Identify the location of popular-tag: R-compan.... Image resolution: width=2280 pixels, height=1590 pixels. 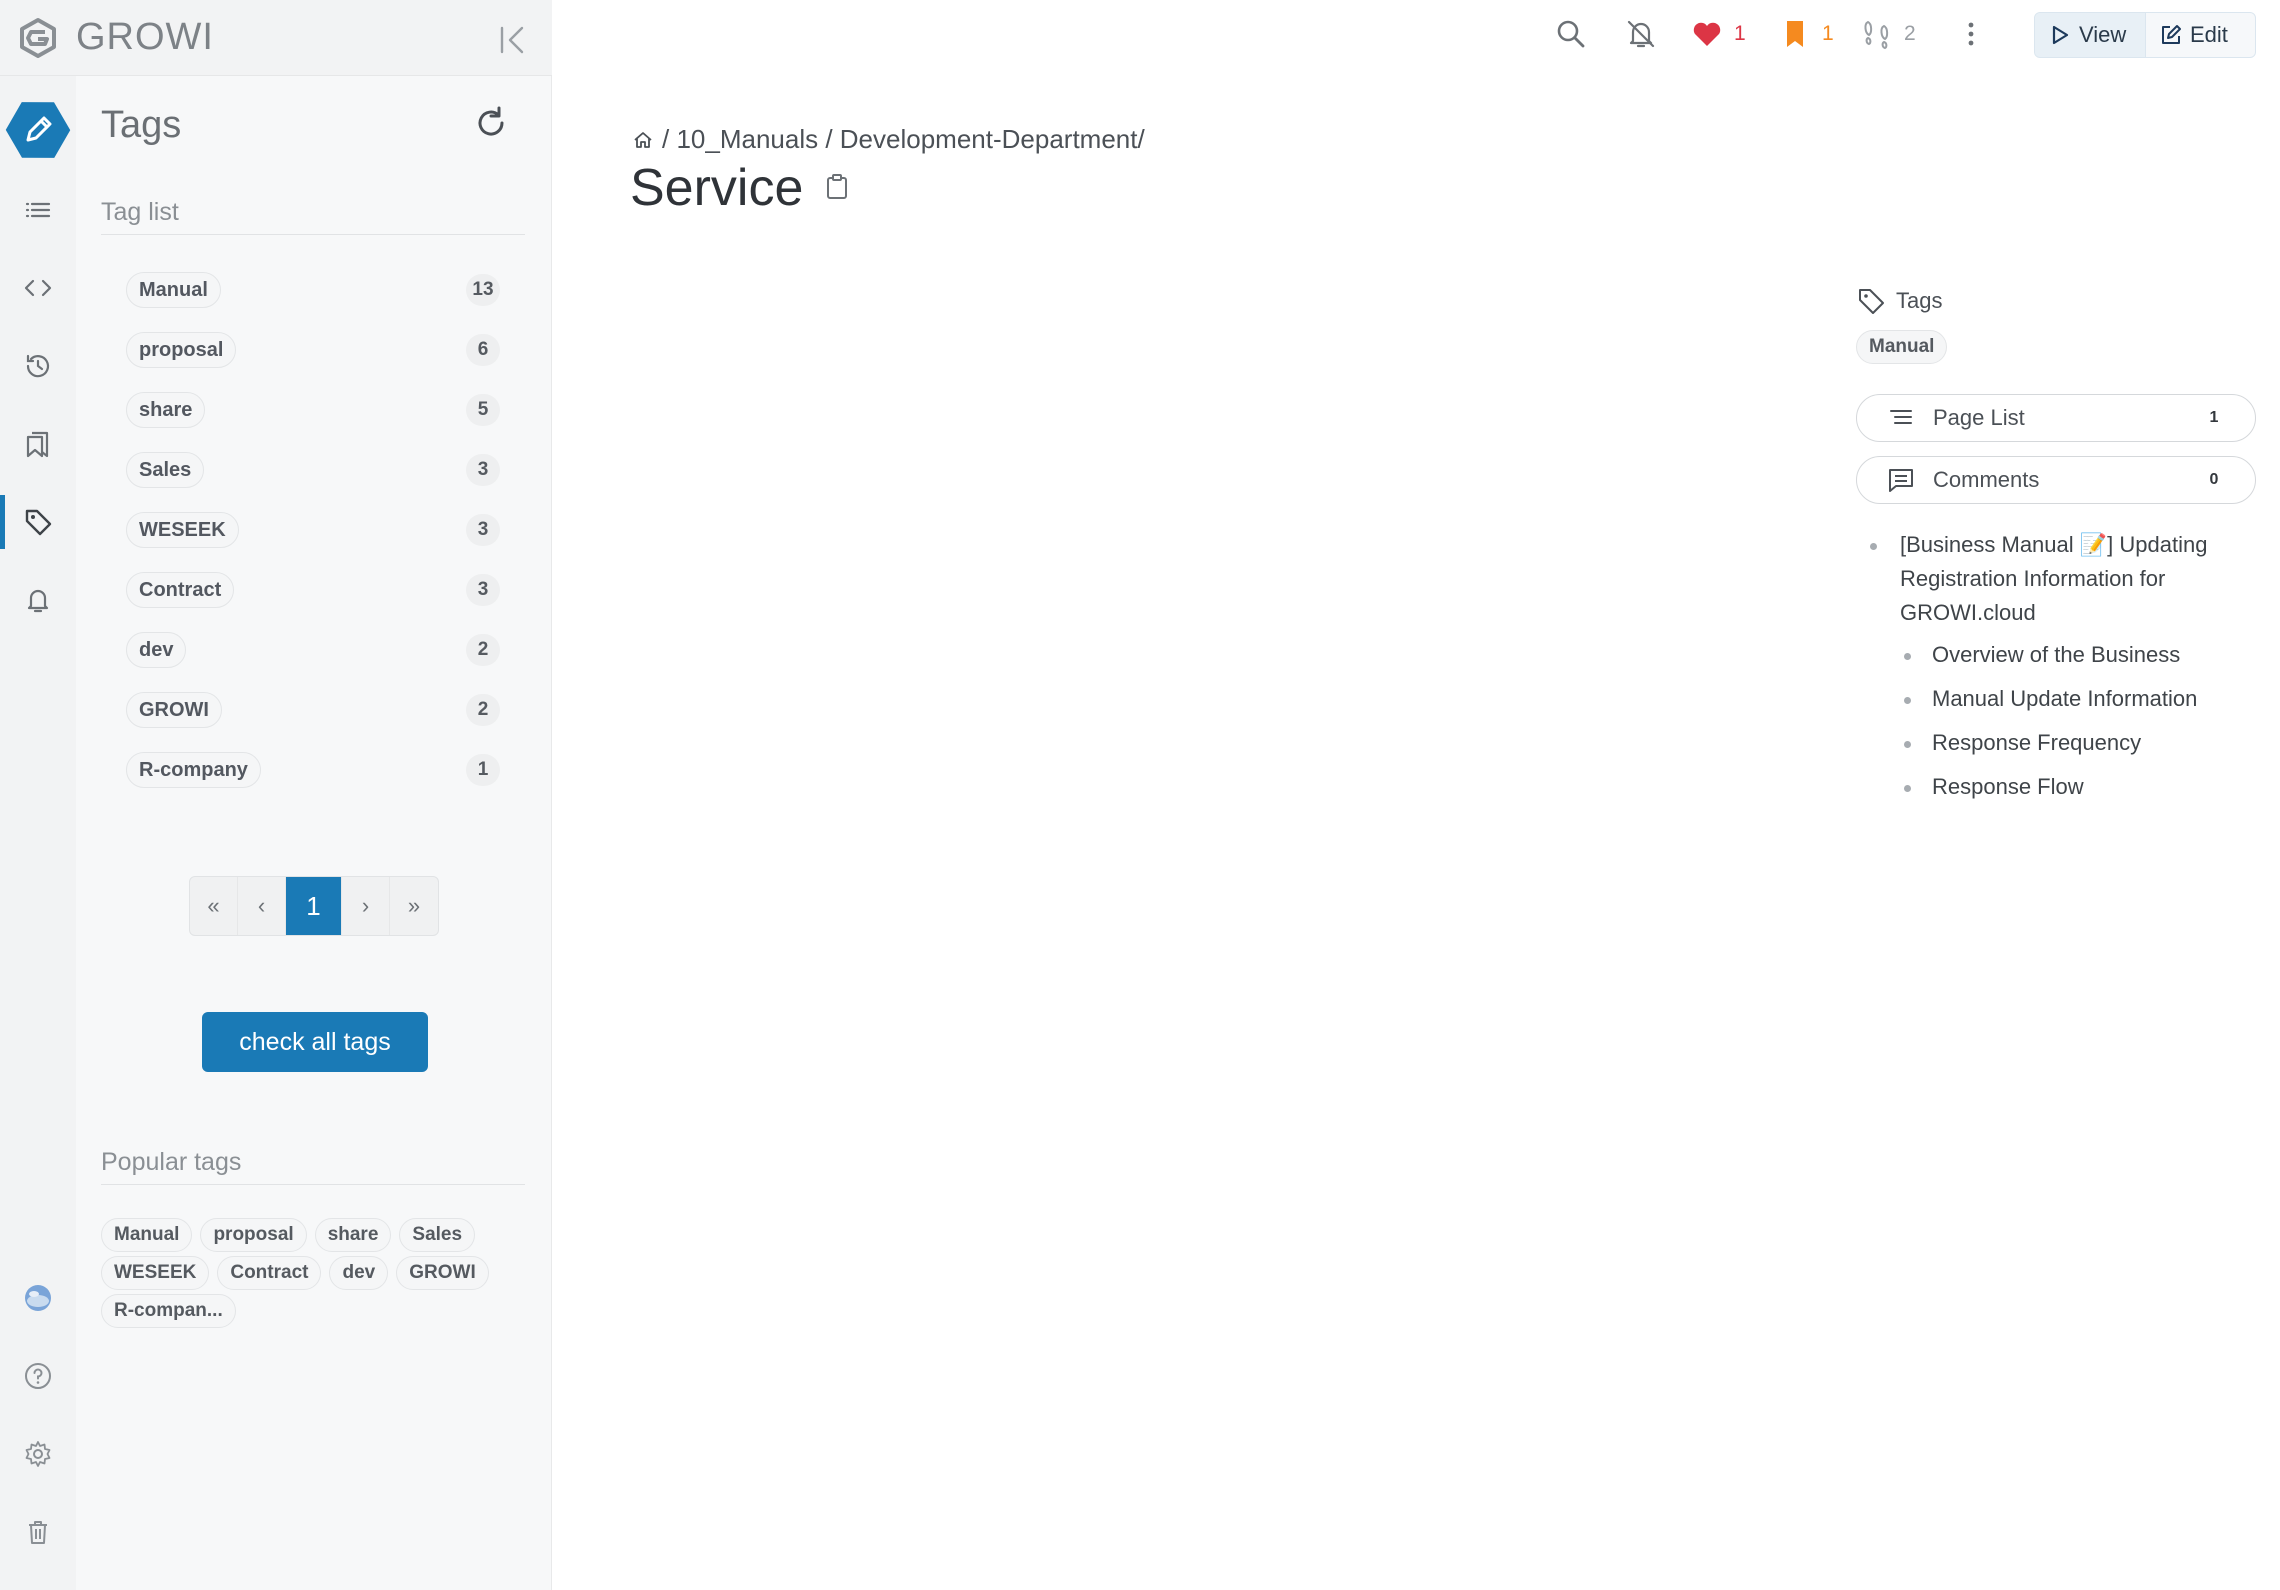
(168, 1311).